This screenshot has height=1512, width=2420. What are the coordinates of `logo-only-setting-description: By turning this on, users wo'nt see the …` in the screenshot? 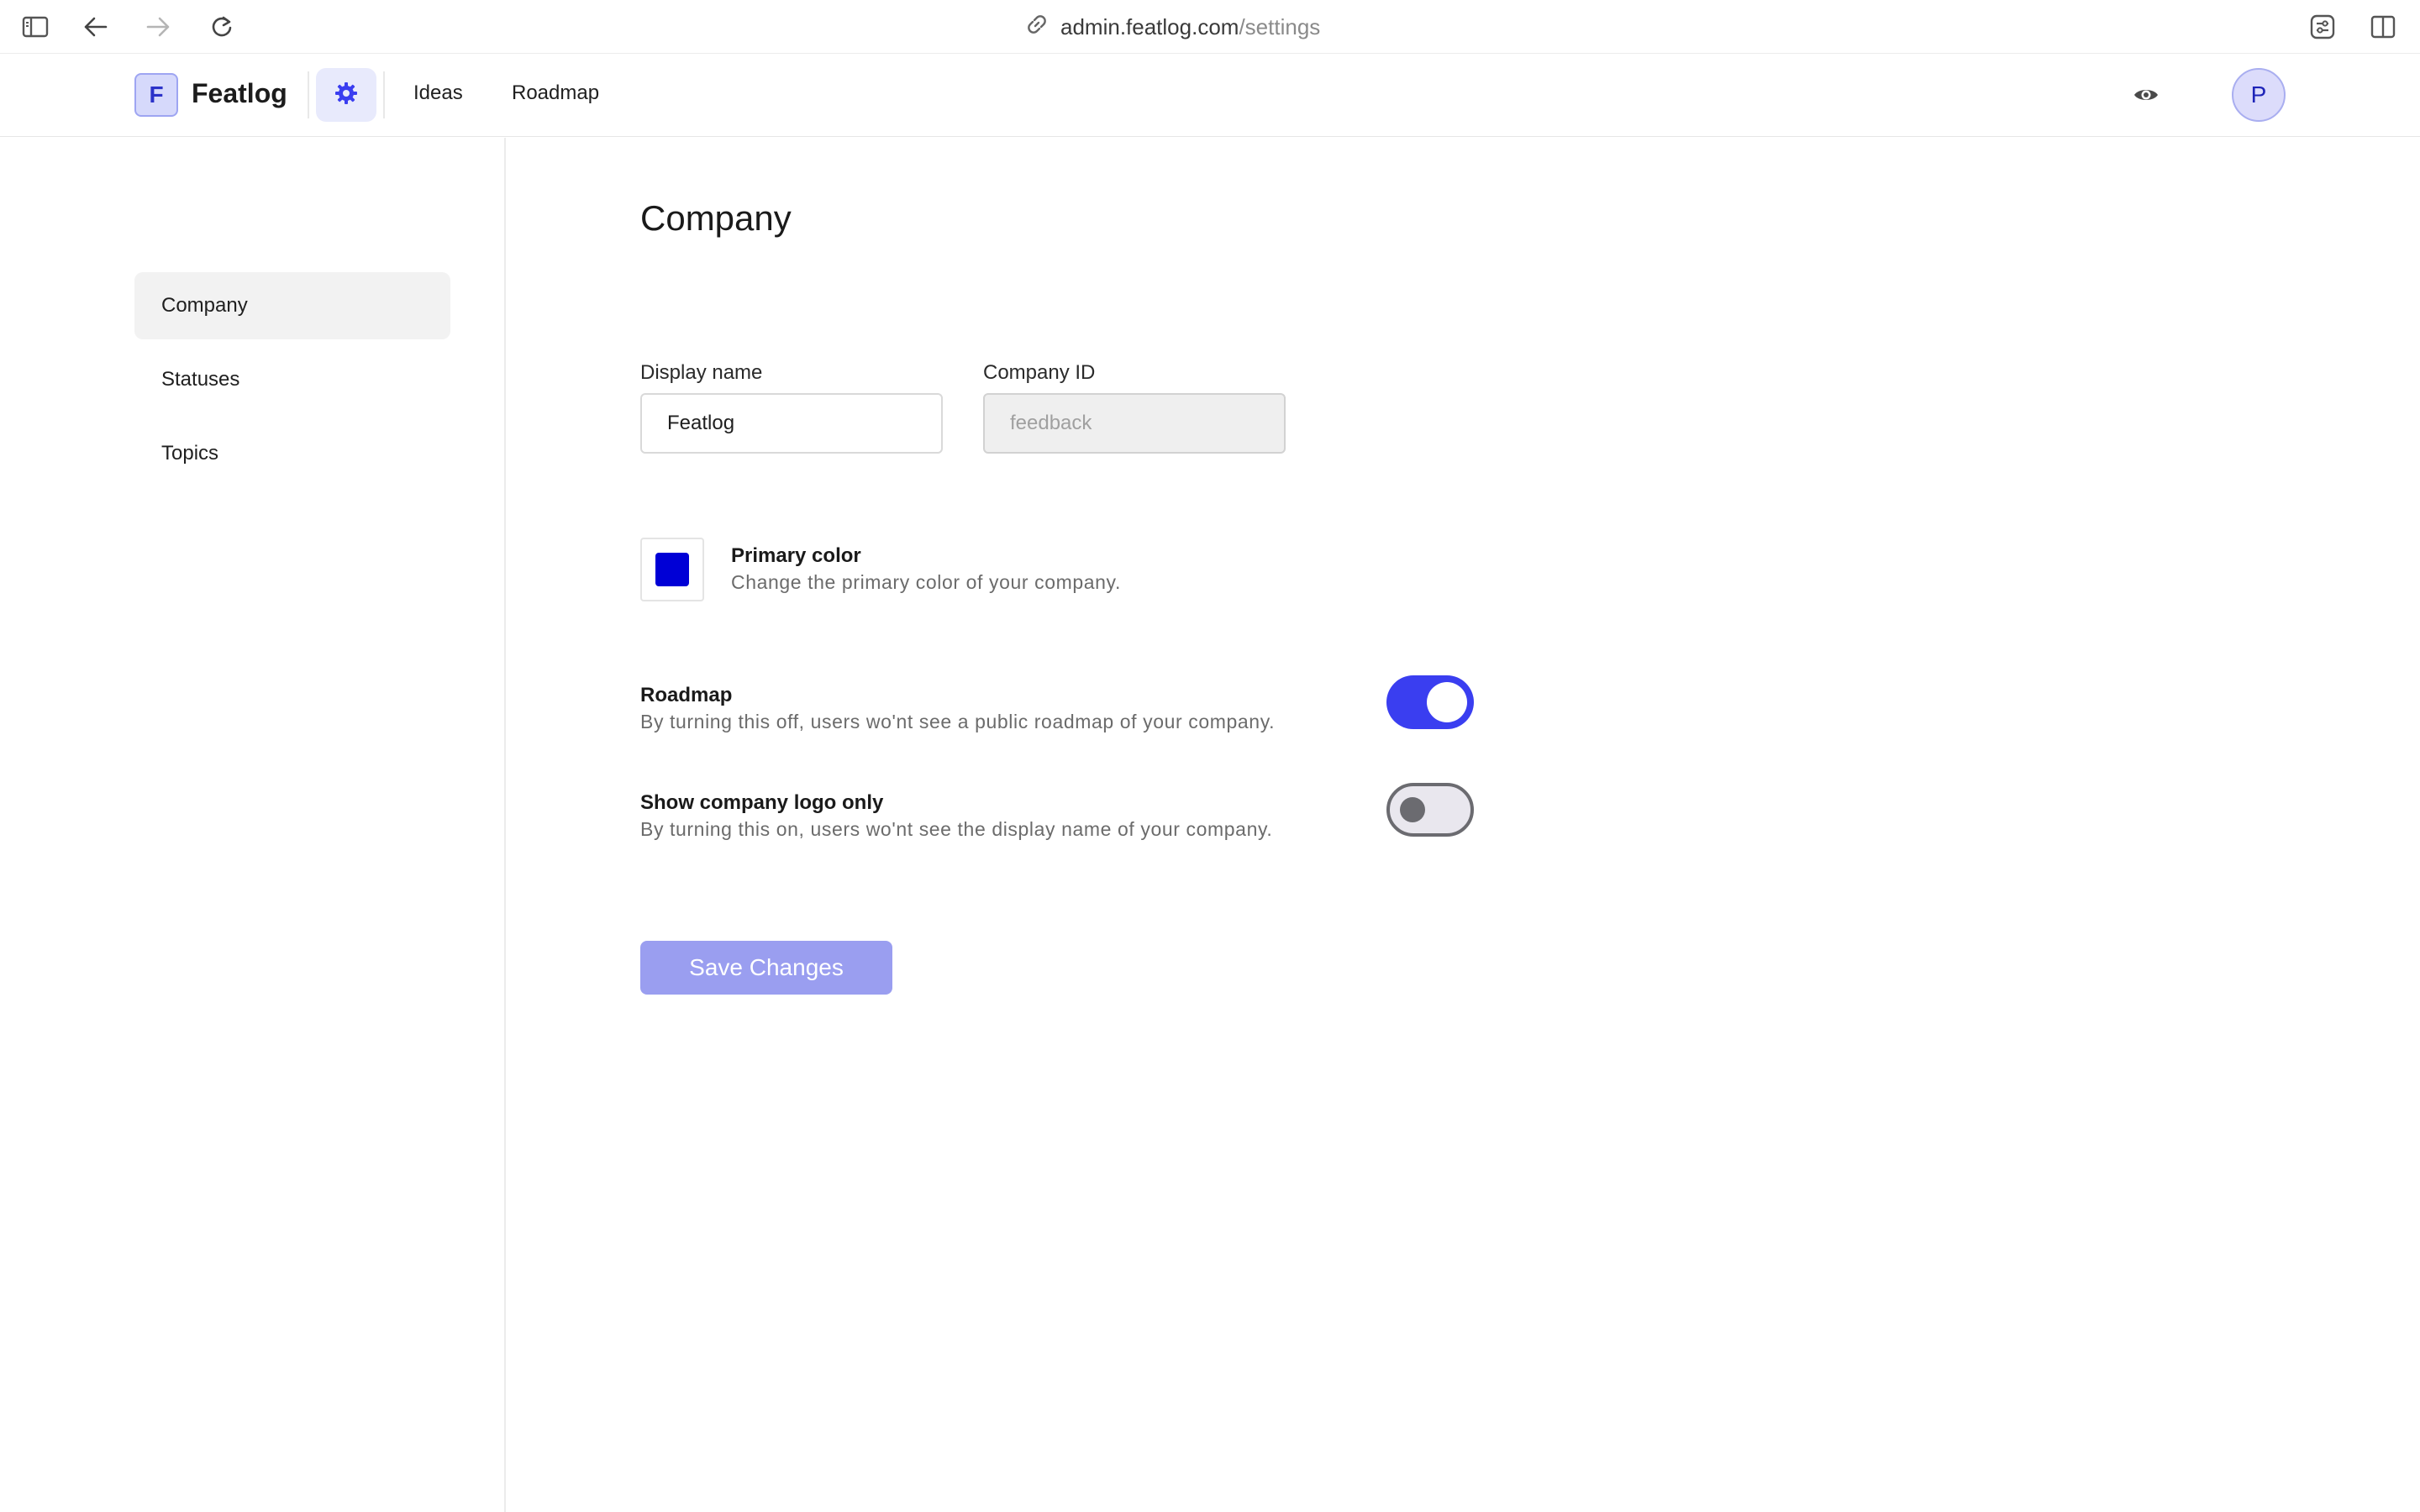 It's located at (957, 829).